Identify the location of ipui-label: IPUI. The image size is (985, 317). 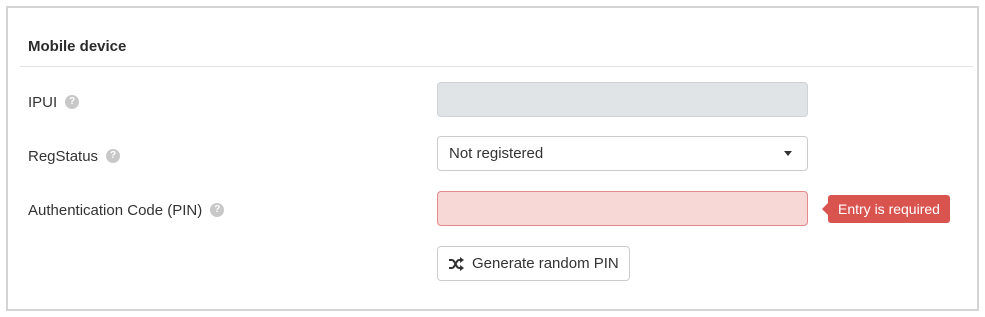
(43, 102).